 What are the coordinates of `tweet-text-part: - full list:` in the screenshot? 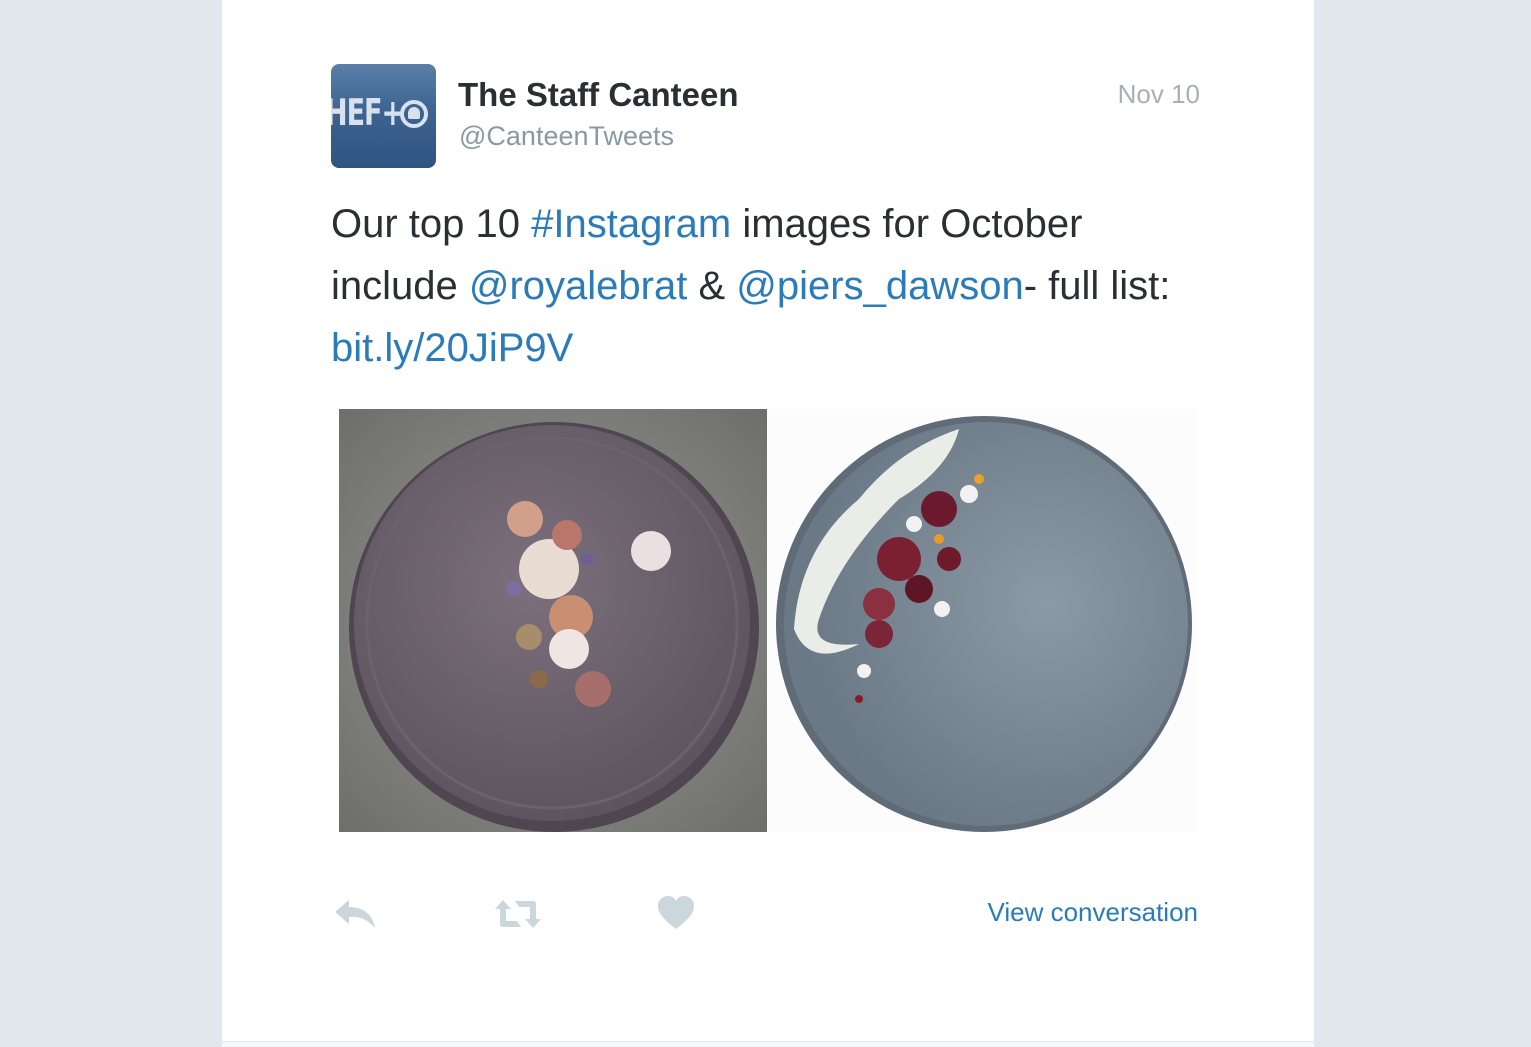 It's located at (1097, 286).